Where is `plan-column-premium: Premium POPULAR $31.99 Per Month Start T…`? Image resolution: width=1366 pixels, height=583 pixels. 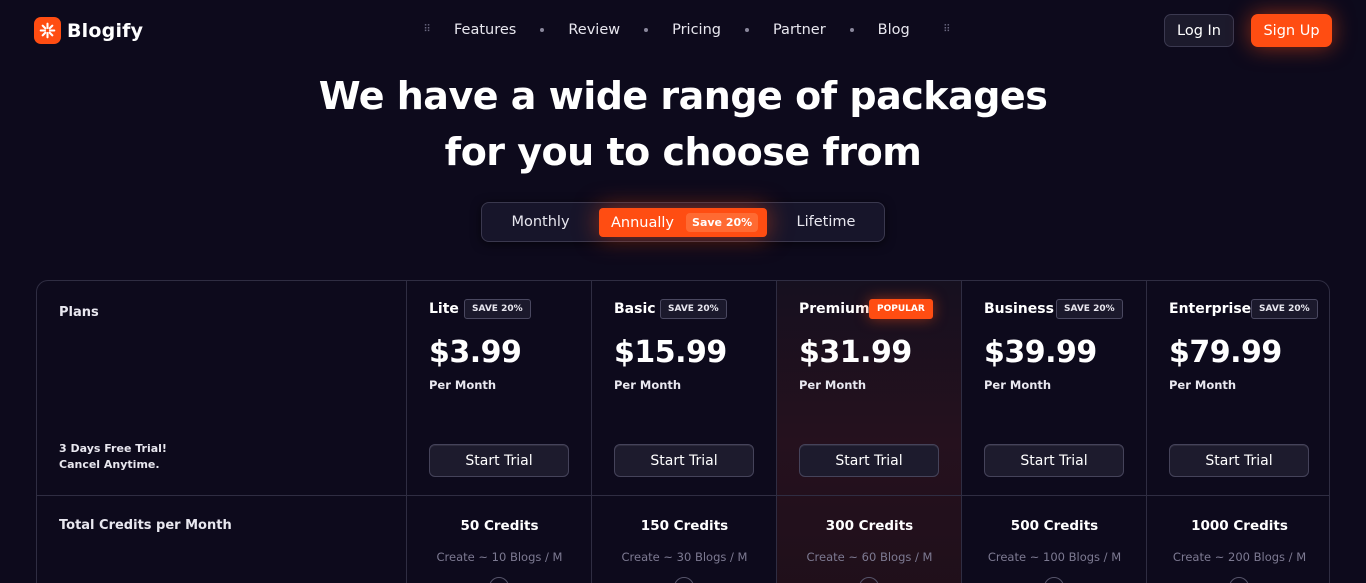 plan-column-premium: Premium POPULAR $31.99 Per Month Start T… is located at coordinates (869, 432).